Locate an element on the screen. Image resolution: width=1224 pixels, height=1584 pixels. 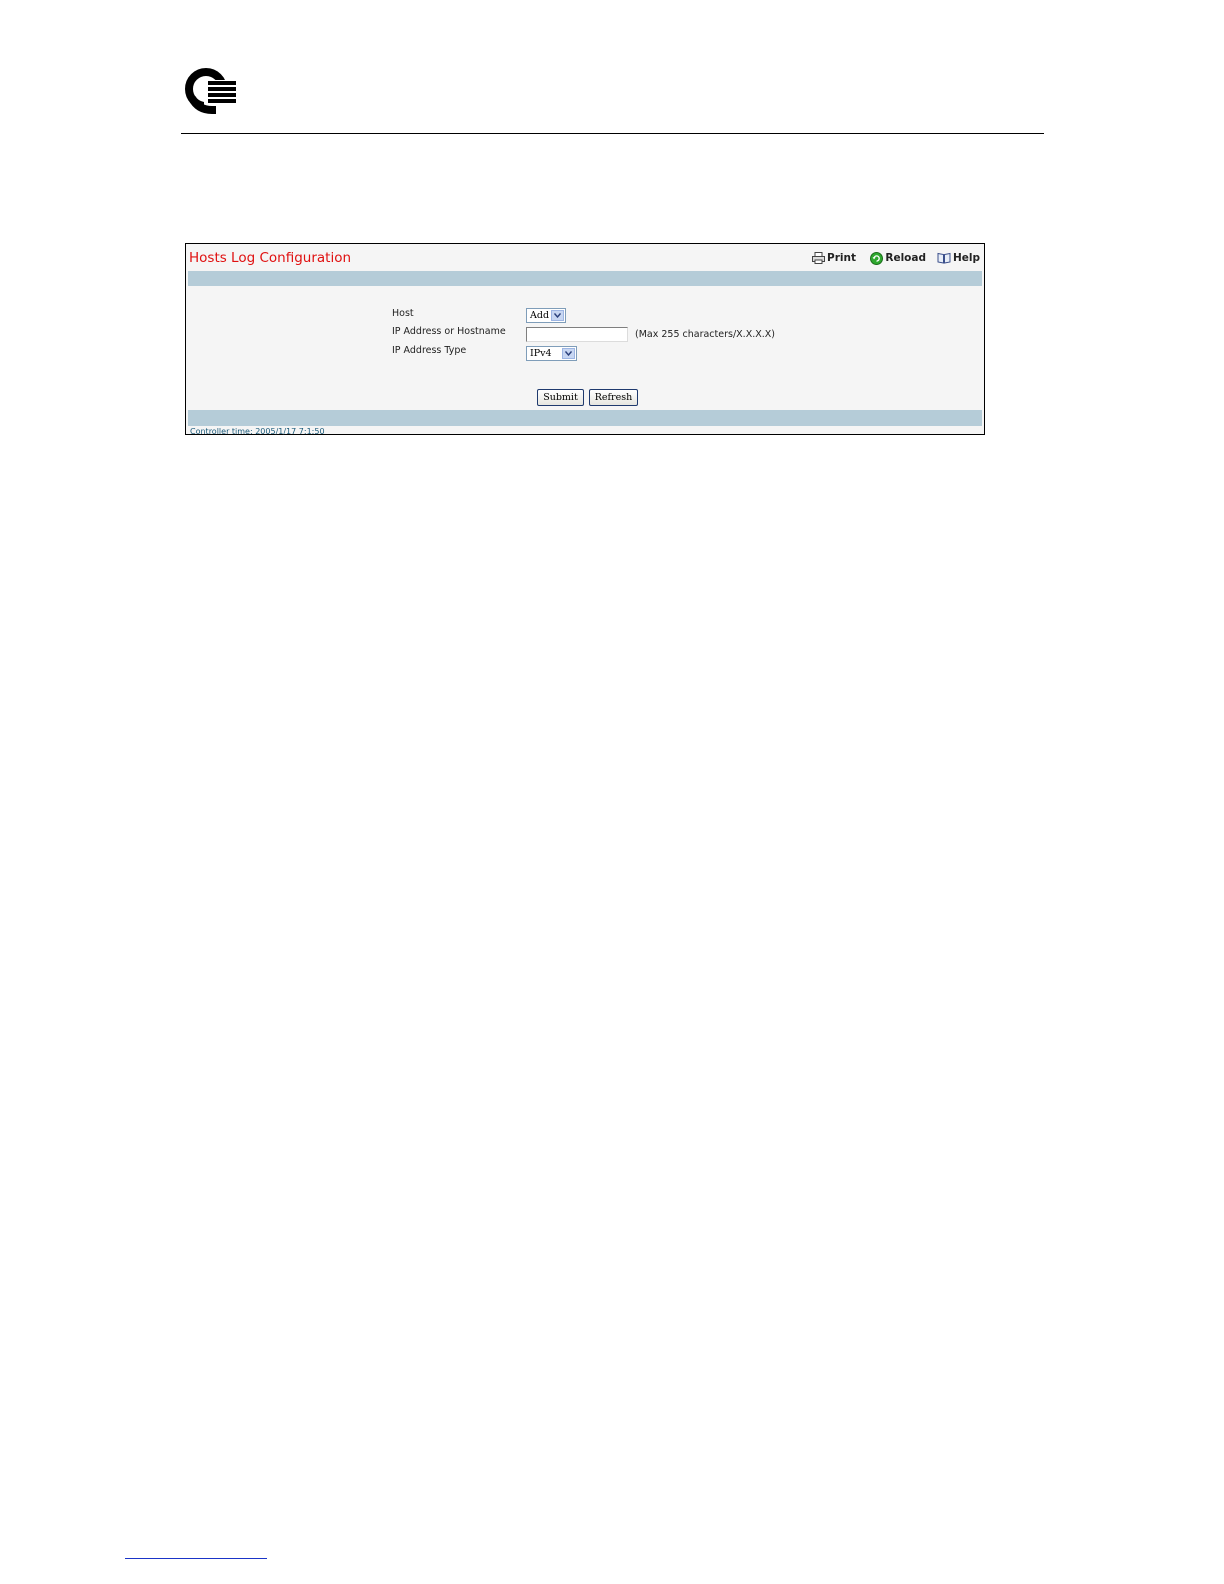
submit-button: Submit is located at coordinates (560, 397).